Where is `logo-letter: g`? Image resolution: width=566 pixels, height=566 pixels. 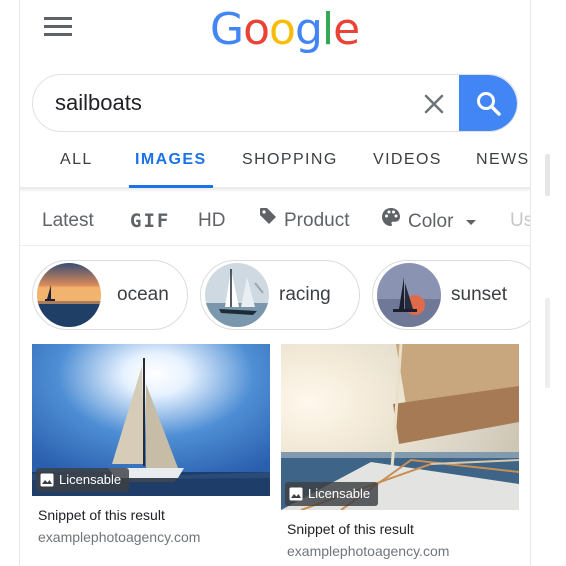 logo-letter: g is located at coordinates (308, 29).